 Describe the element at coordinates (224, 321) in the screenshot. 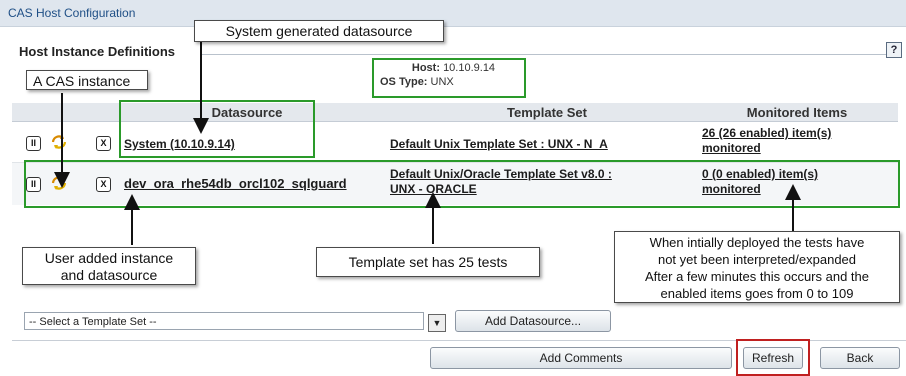

I see `template-set-select: -- Select a Template Set --` at that location.